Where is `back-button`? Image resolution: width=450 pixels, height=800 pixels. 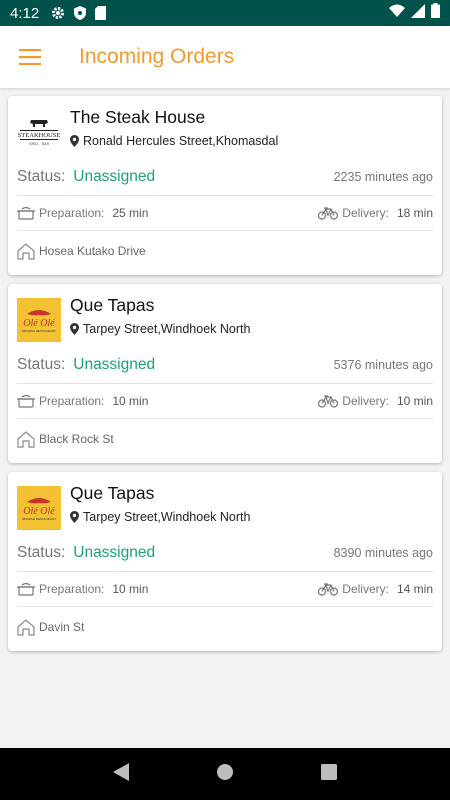
back-button is located at coordinates (121, 774).